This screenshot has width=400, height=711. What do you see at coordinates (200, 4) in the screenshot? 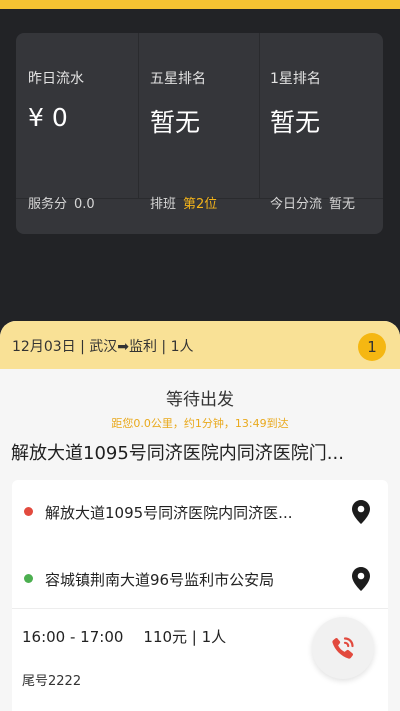
I see `top-accent-bar` at bounding box center [200, 4].